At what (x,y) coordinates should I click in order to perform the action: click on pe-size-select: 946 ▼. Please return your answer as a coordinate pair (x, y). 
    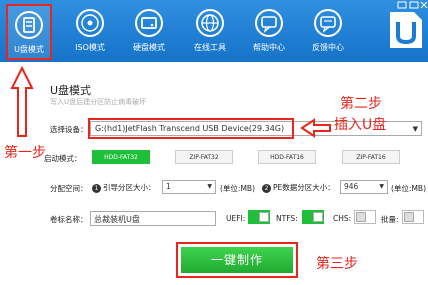
    Looking at the image, I should click on (364, 187).